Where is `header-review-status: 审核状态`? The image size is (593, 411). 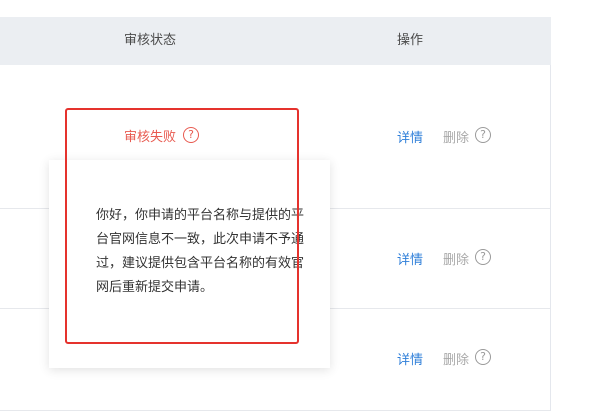 header-review-status: 审核状态 is located at coordinates (150, 40).